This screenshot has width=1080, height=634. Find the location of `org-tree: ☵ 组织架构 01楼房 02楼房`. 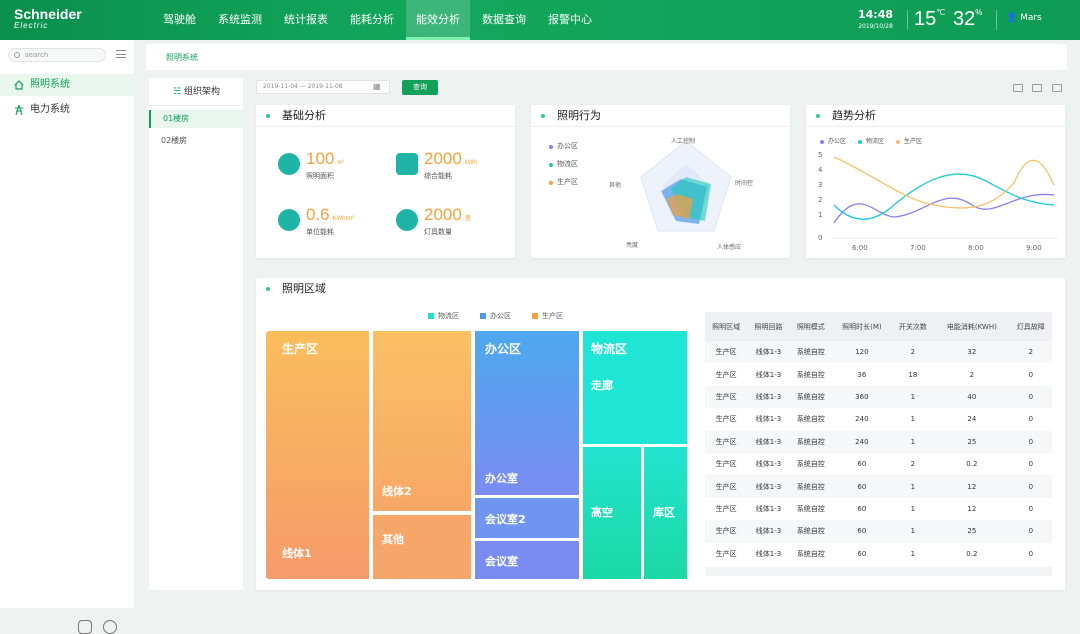

org-tree: ☵ 组织架构 01楼房 02楼房 is located at coordinates (196, 334).